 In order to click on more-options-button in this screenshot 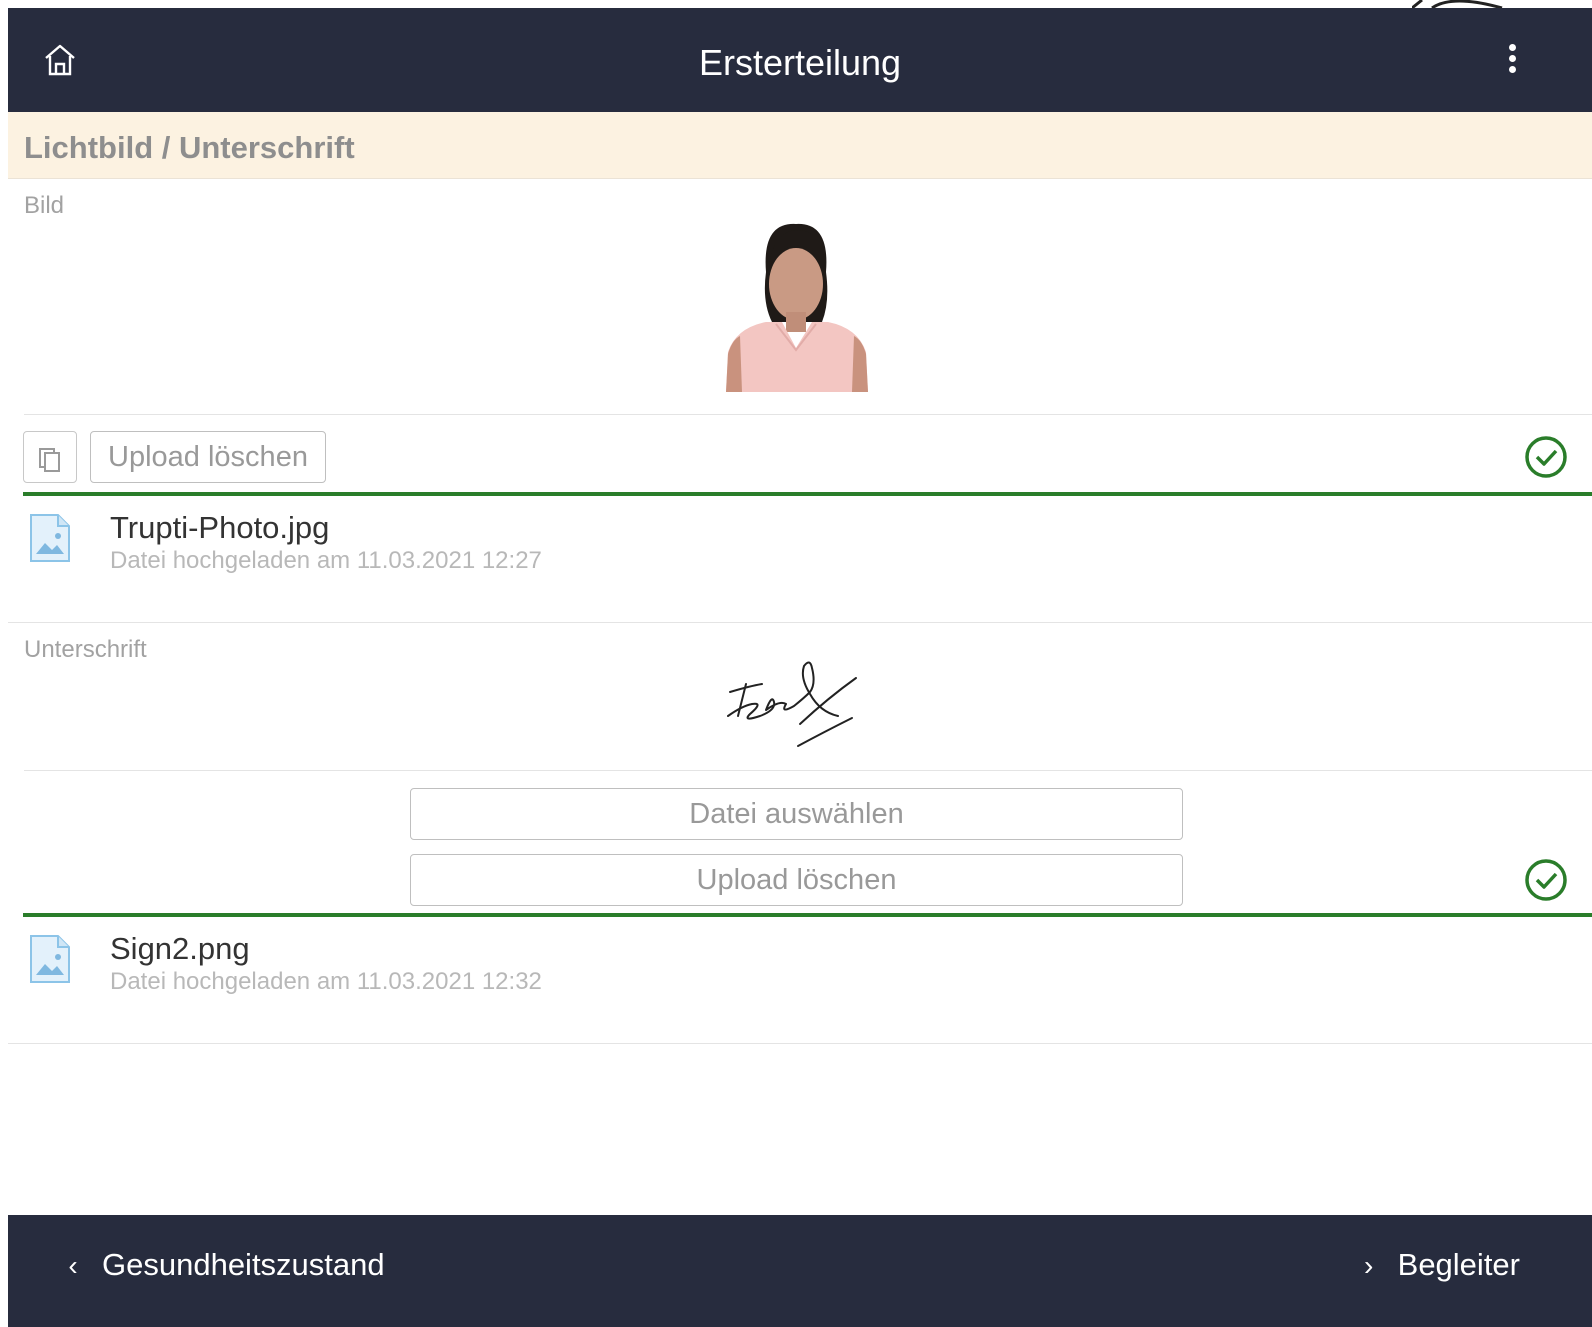, I will do `click(1512, 62)`.